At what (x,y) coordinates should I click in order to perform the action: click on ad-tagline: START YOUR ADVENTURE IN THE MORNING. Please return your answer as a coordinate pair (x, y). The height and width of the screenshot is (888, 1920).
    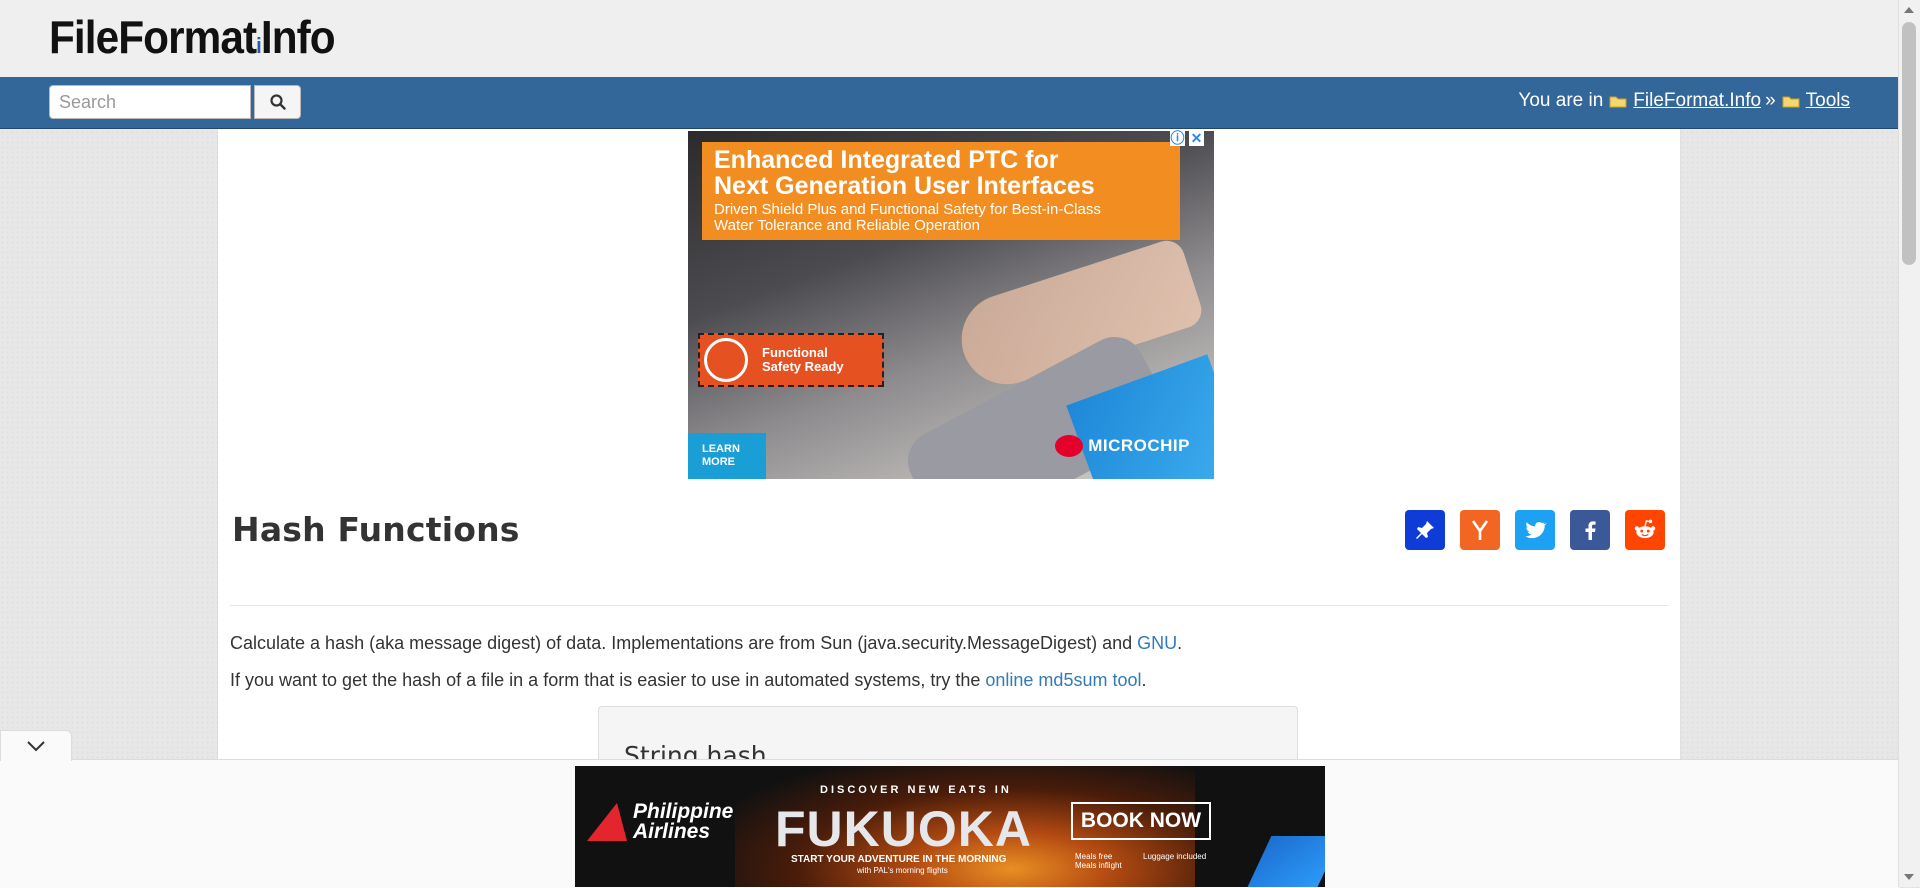
    Looking at the image, I should click on (899, 859).